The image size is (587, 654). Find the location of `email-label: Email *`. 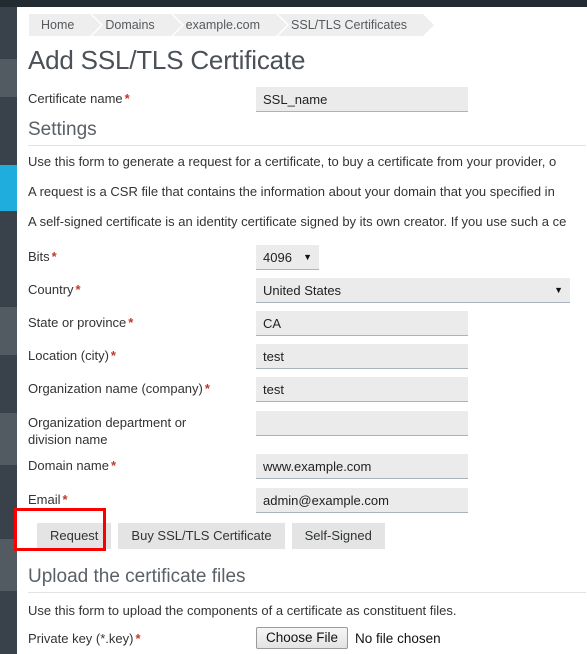

email-label: Email * is located at coordinates (48, 499).